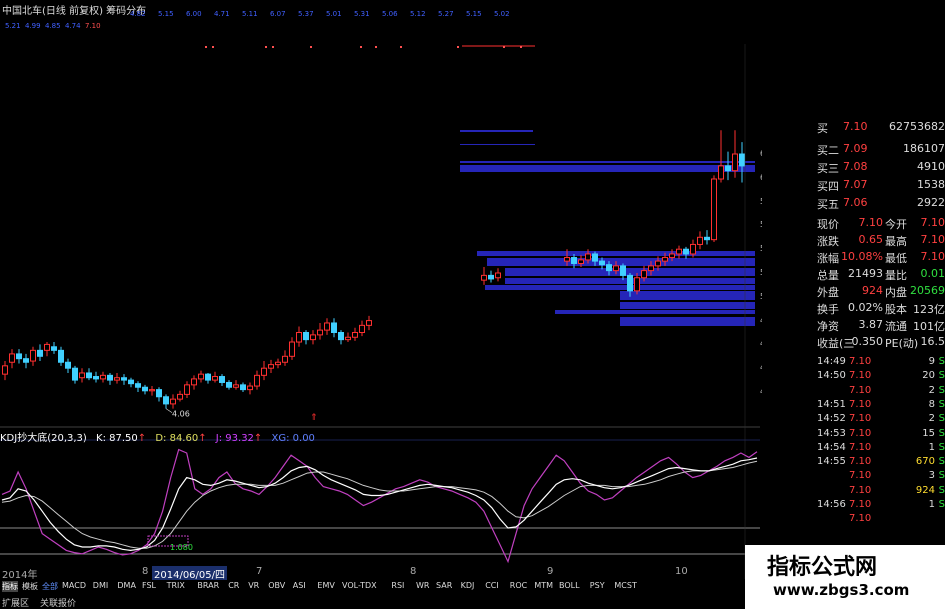 The width and height of the screenshot is (945, 609). What do you see at coordinates (828, 326) in the screenshot?
I see `stat-label: 净资` at bounding box center [828, 326].